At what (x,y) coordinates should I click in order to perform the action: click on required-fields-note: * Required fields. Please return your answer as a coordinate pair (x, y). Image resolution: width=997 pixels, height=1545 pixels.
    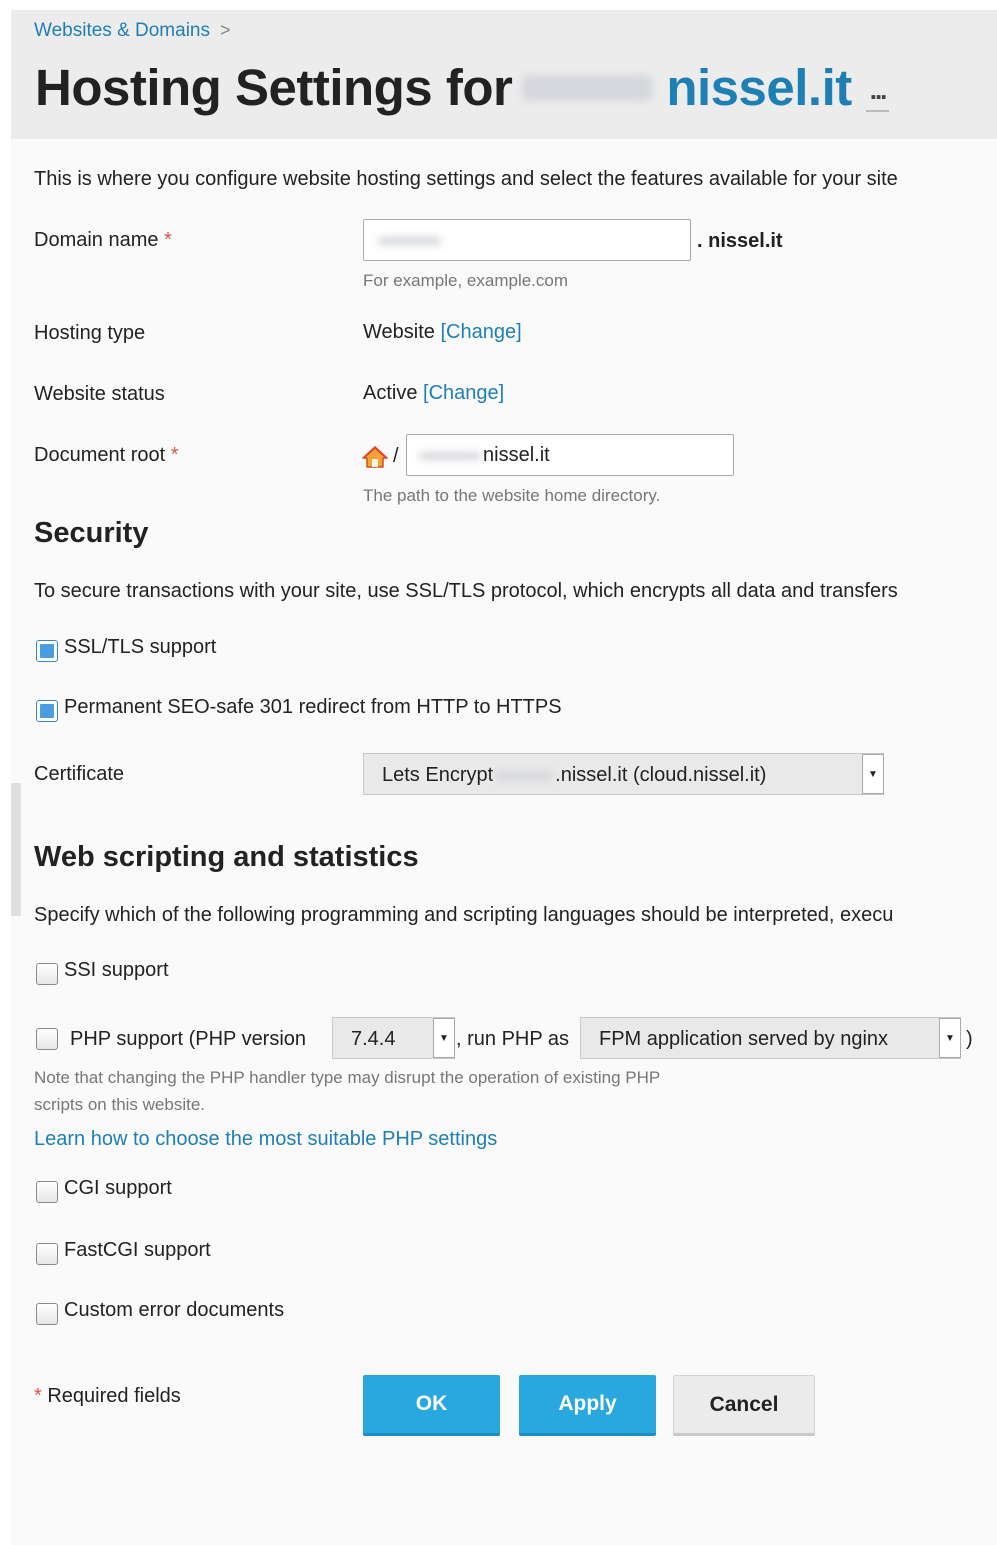
    Looking at the image, I should click on (107, 1396).